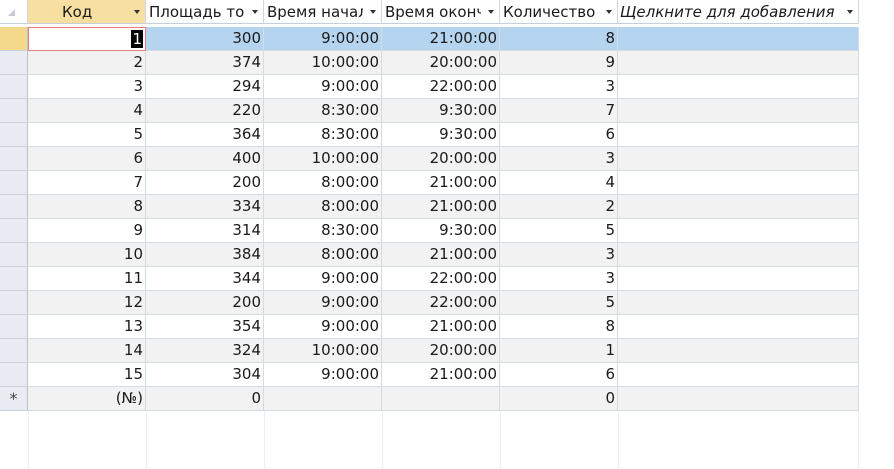 This screenshot has height=469, width=894. What do you see at coordinates (87, 231) in the screenshot?
I see `cell-kod: 9` at bounding box center [87, 231].